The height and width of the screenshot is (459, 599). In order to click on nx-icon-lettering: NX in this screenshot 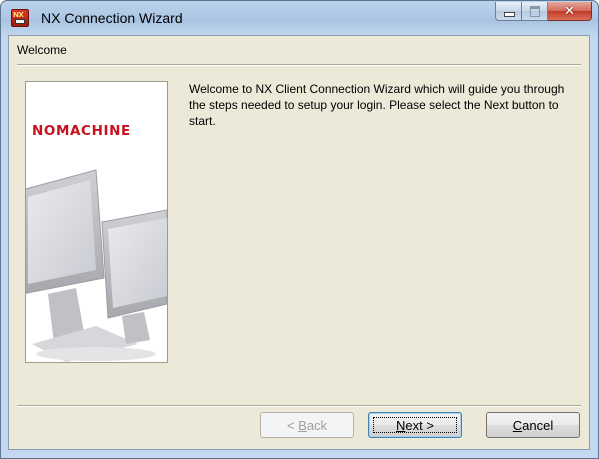, I will do `click(18, 15)`.